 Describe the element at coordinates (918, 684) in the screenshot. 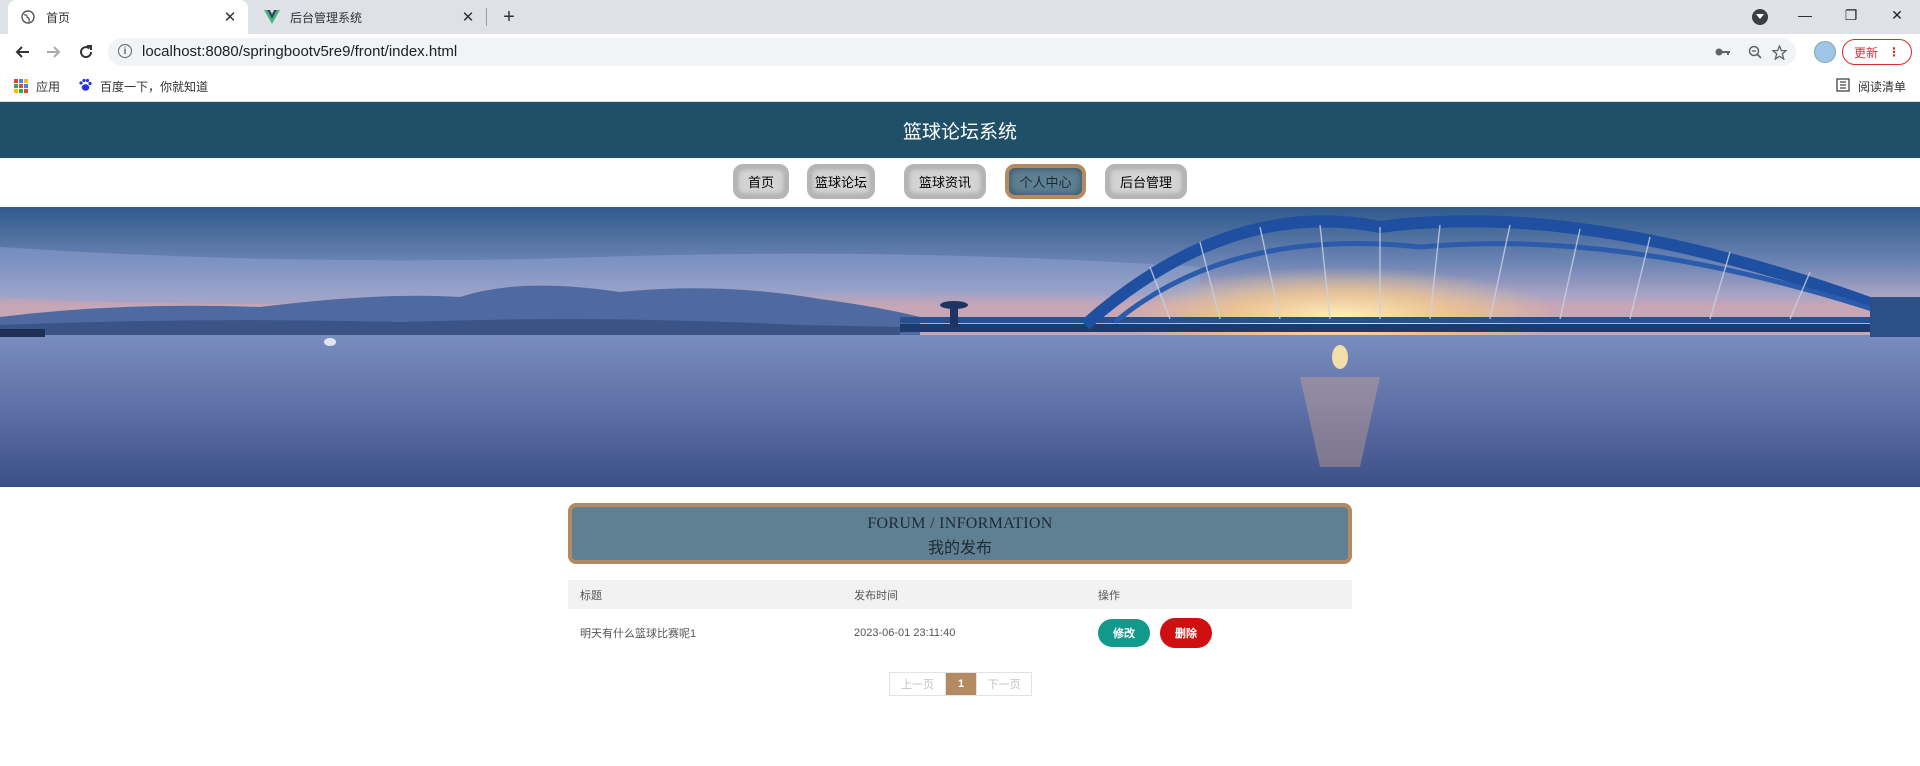

I see `prev-page-button: 上一页` at that location.